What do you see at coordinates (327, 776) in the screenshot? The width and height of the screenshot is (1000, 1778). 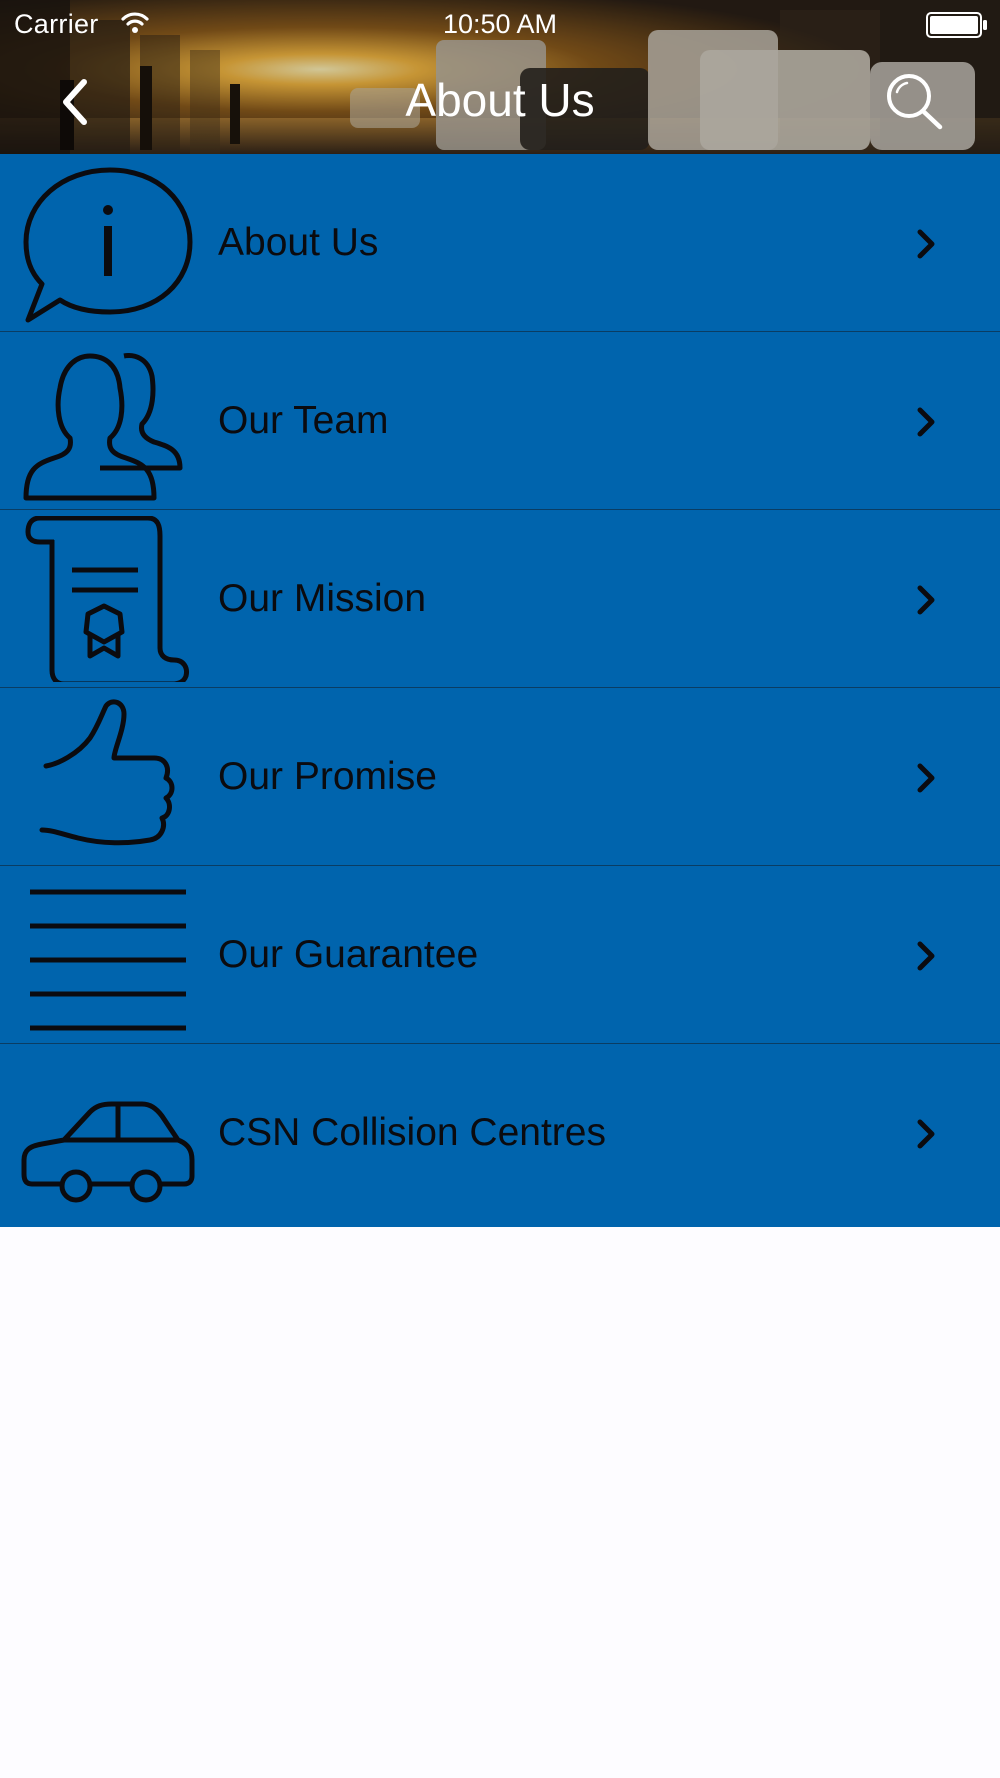 I see `menu-item-label: Our Promise` at bounding box center [327, 776].